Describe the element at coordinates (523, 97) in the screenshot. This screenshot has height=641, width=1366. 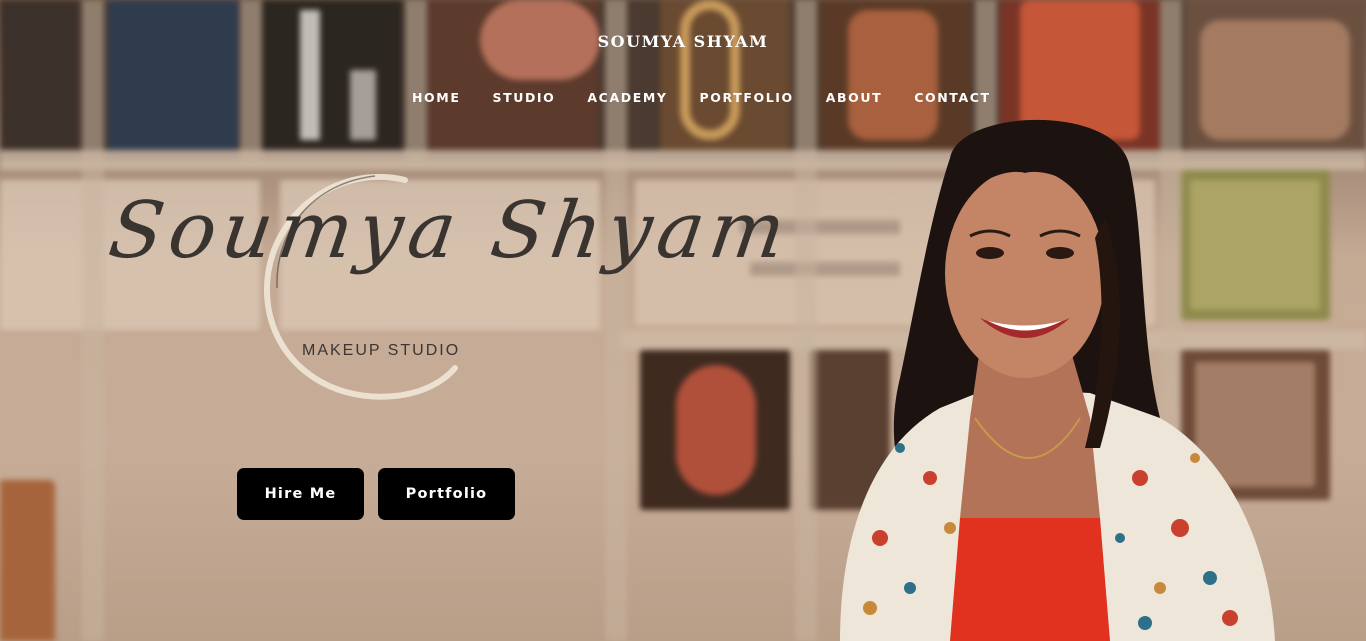
I see `nav-studio: STUDIO` at that location.